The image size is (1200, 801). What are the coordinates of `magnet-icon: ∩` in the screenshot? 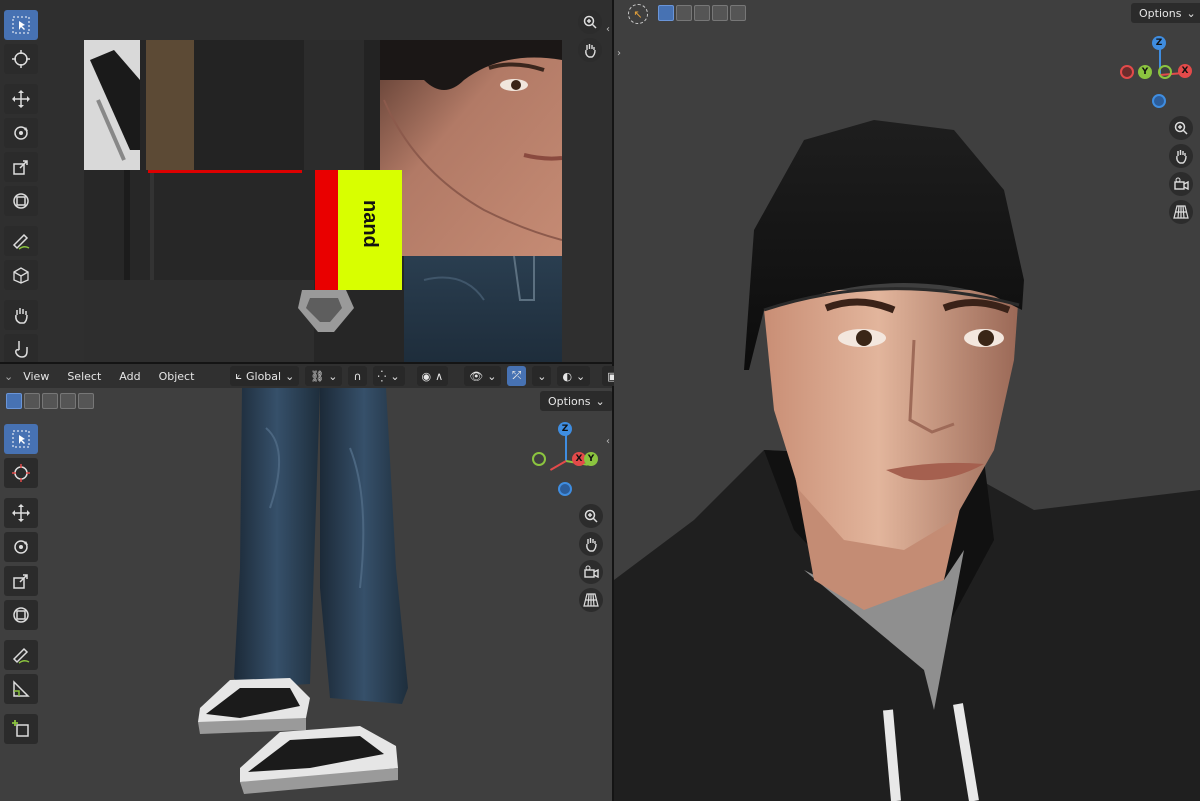 It's located at (357, 376).